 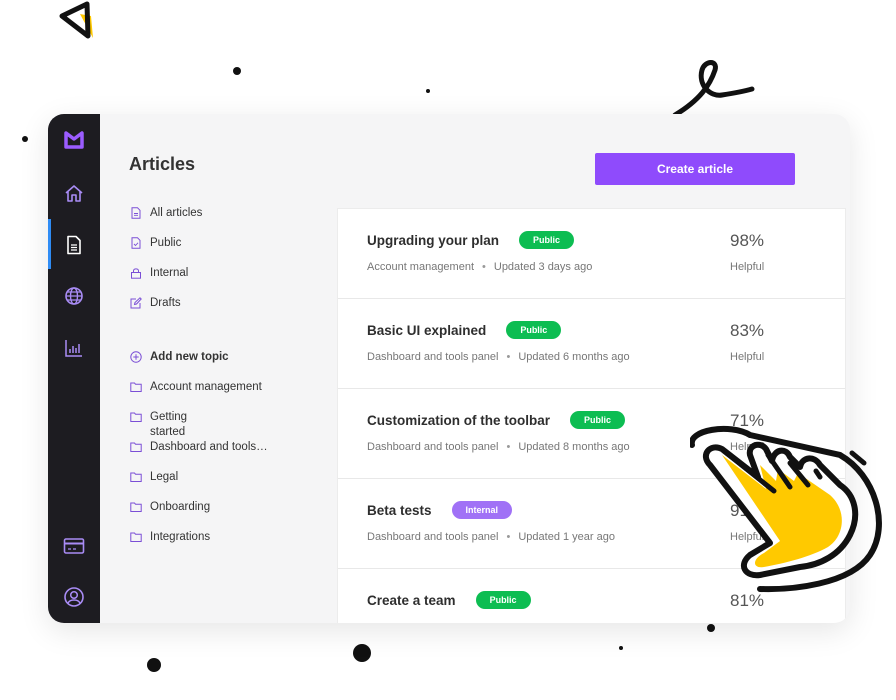 I want to click on helpful-percentage: 83%, so click(x=747, y=330).